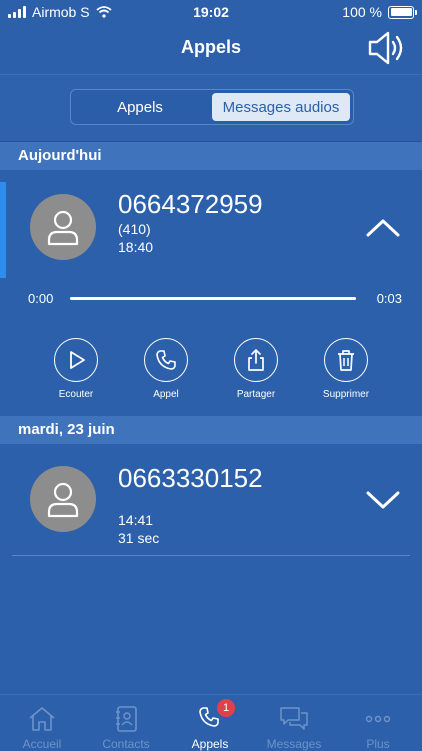 The height and width of the screenshot is (751, 422). Describe the element at coordinates (42, 719) in the screenshot. I see `home-icon` at that location.